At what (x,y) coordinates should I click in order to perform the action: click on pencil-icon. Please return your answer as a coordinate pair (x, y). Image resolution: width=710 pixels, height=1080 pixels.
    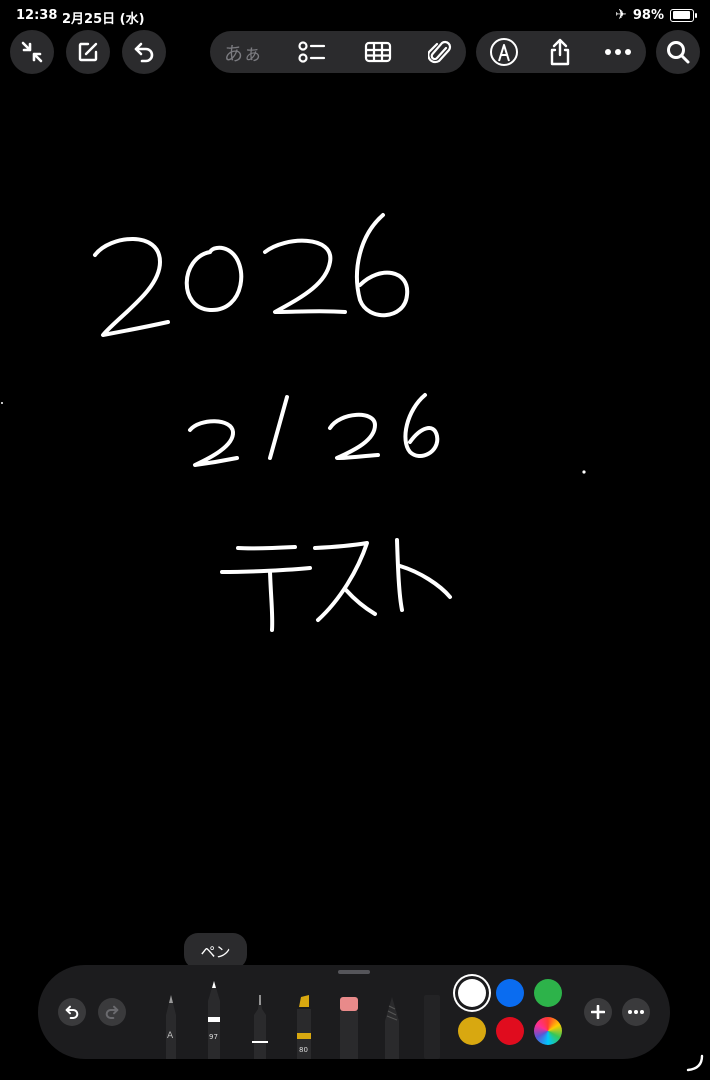
    Looking at the image, I should click on (171, 1027).